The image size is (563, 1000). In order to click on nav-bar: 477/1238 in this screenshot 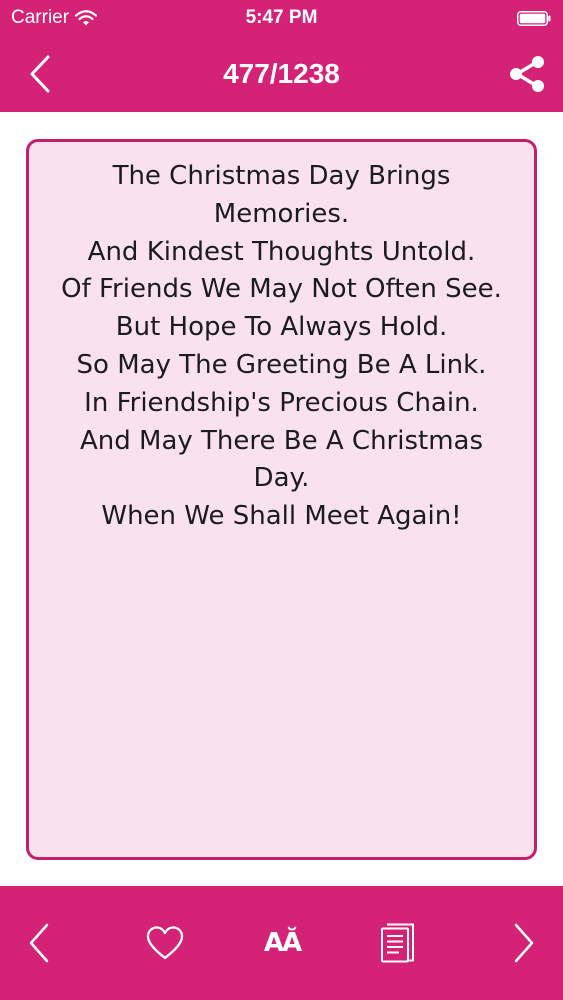, I will do `click(281, 74)`.